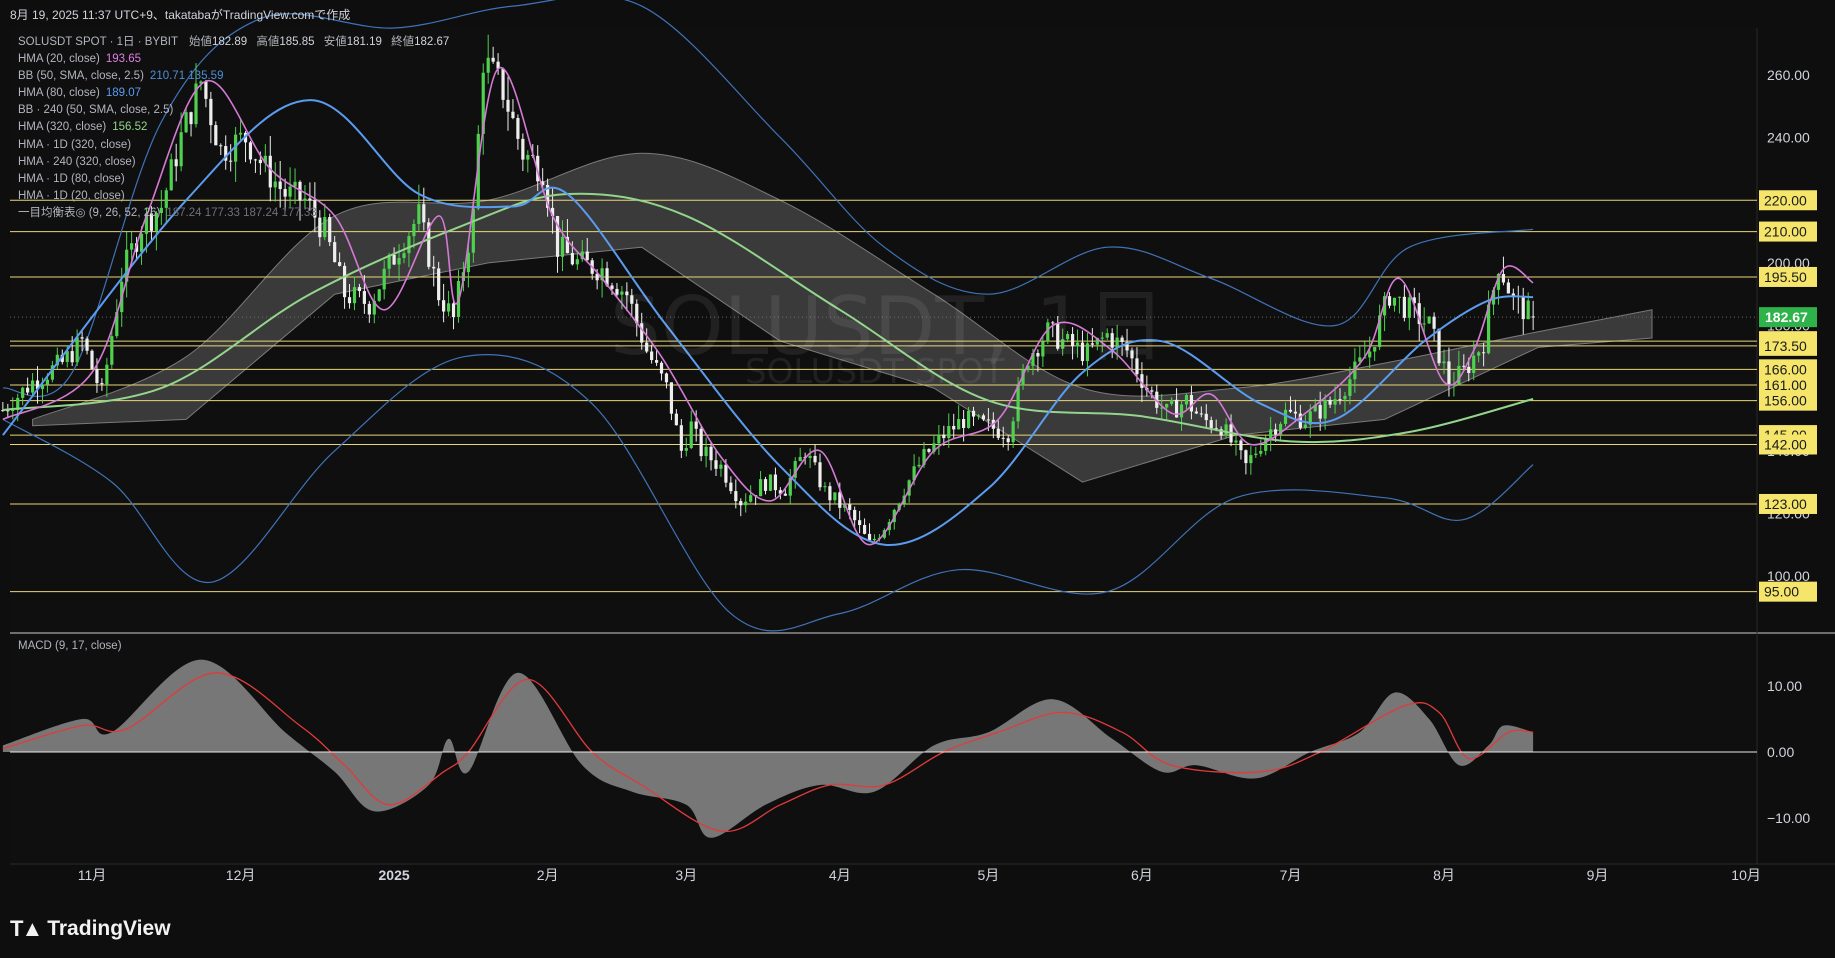 The image size is (1835, 958). What do you see at coordinates (268, 42) in the screenshot?
I see `high-label: 高値` at bounding box center [268, 42].